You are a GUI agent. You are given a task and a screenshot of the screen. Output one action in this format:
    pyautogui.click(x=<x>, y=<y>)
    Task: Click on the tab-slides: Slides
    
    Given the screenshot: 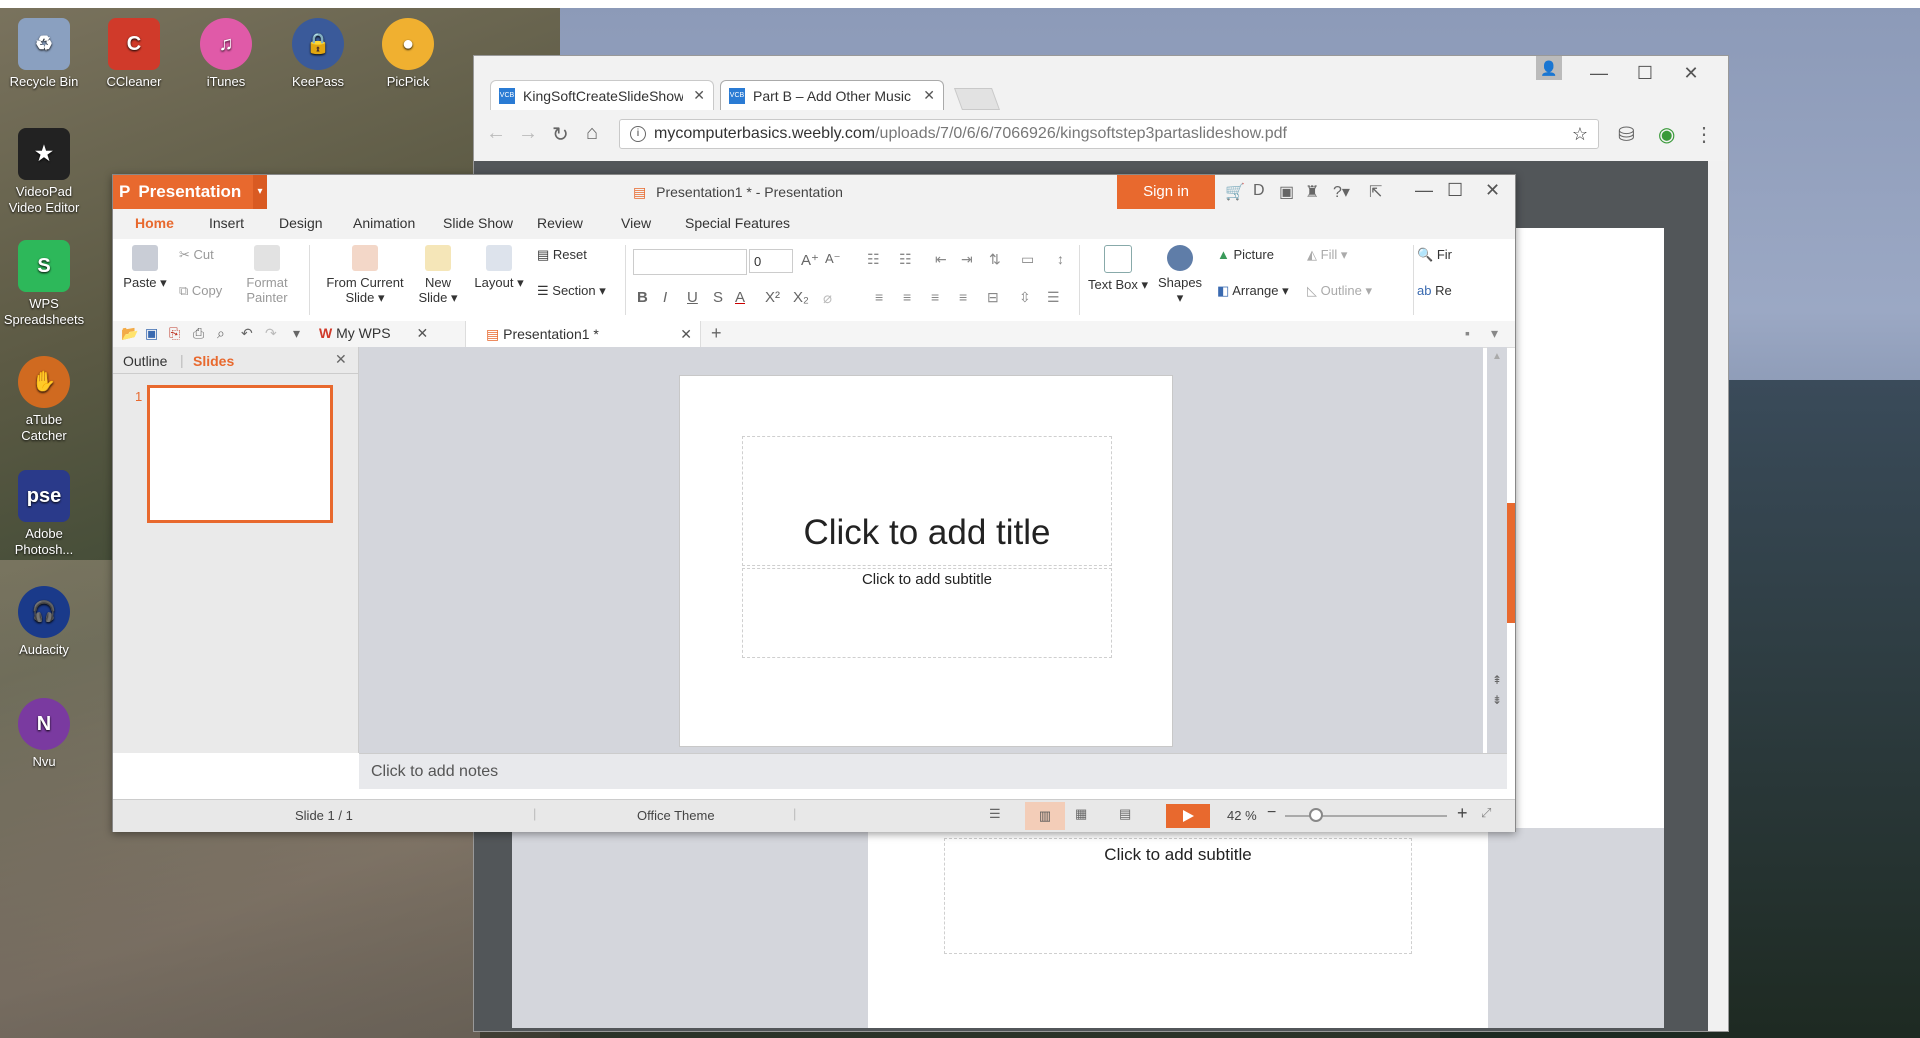 What is the action you would take?
    pyautogui.click(x=213, y=361)
    